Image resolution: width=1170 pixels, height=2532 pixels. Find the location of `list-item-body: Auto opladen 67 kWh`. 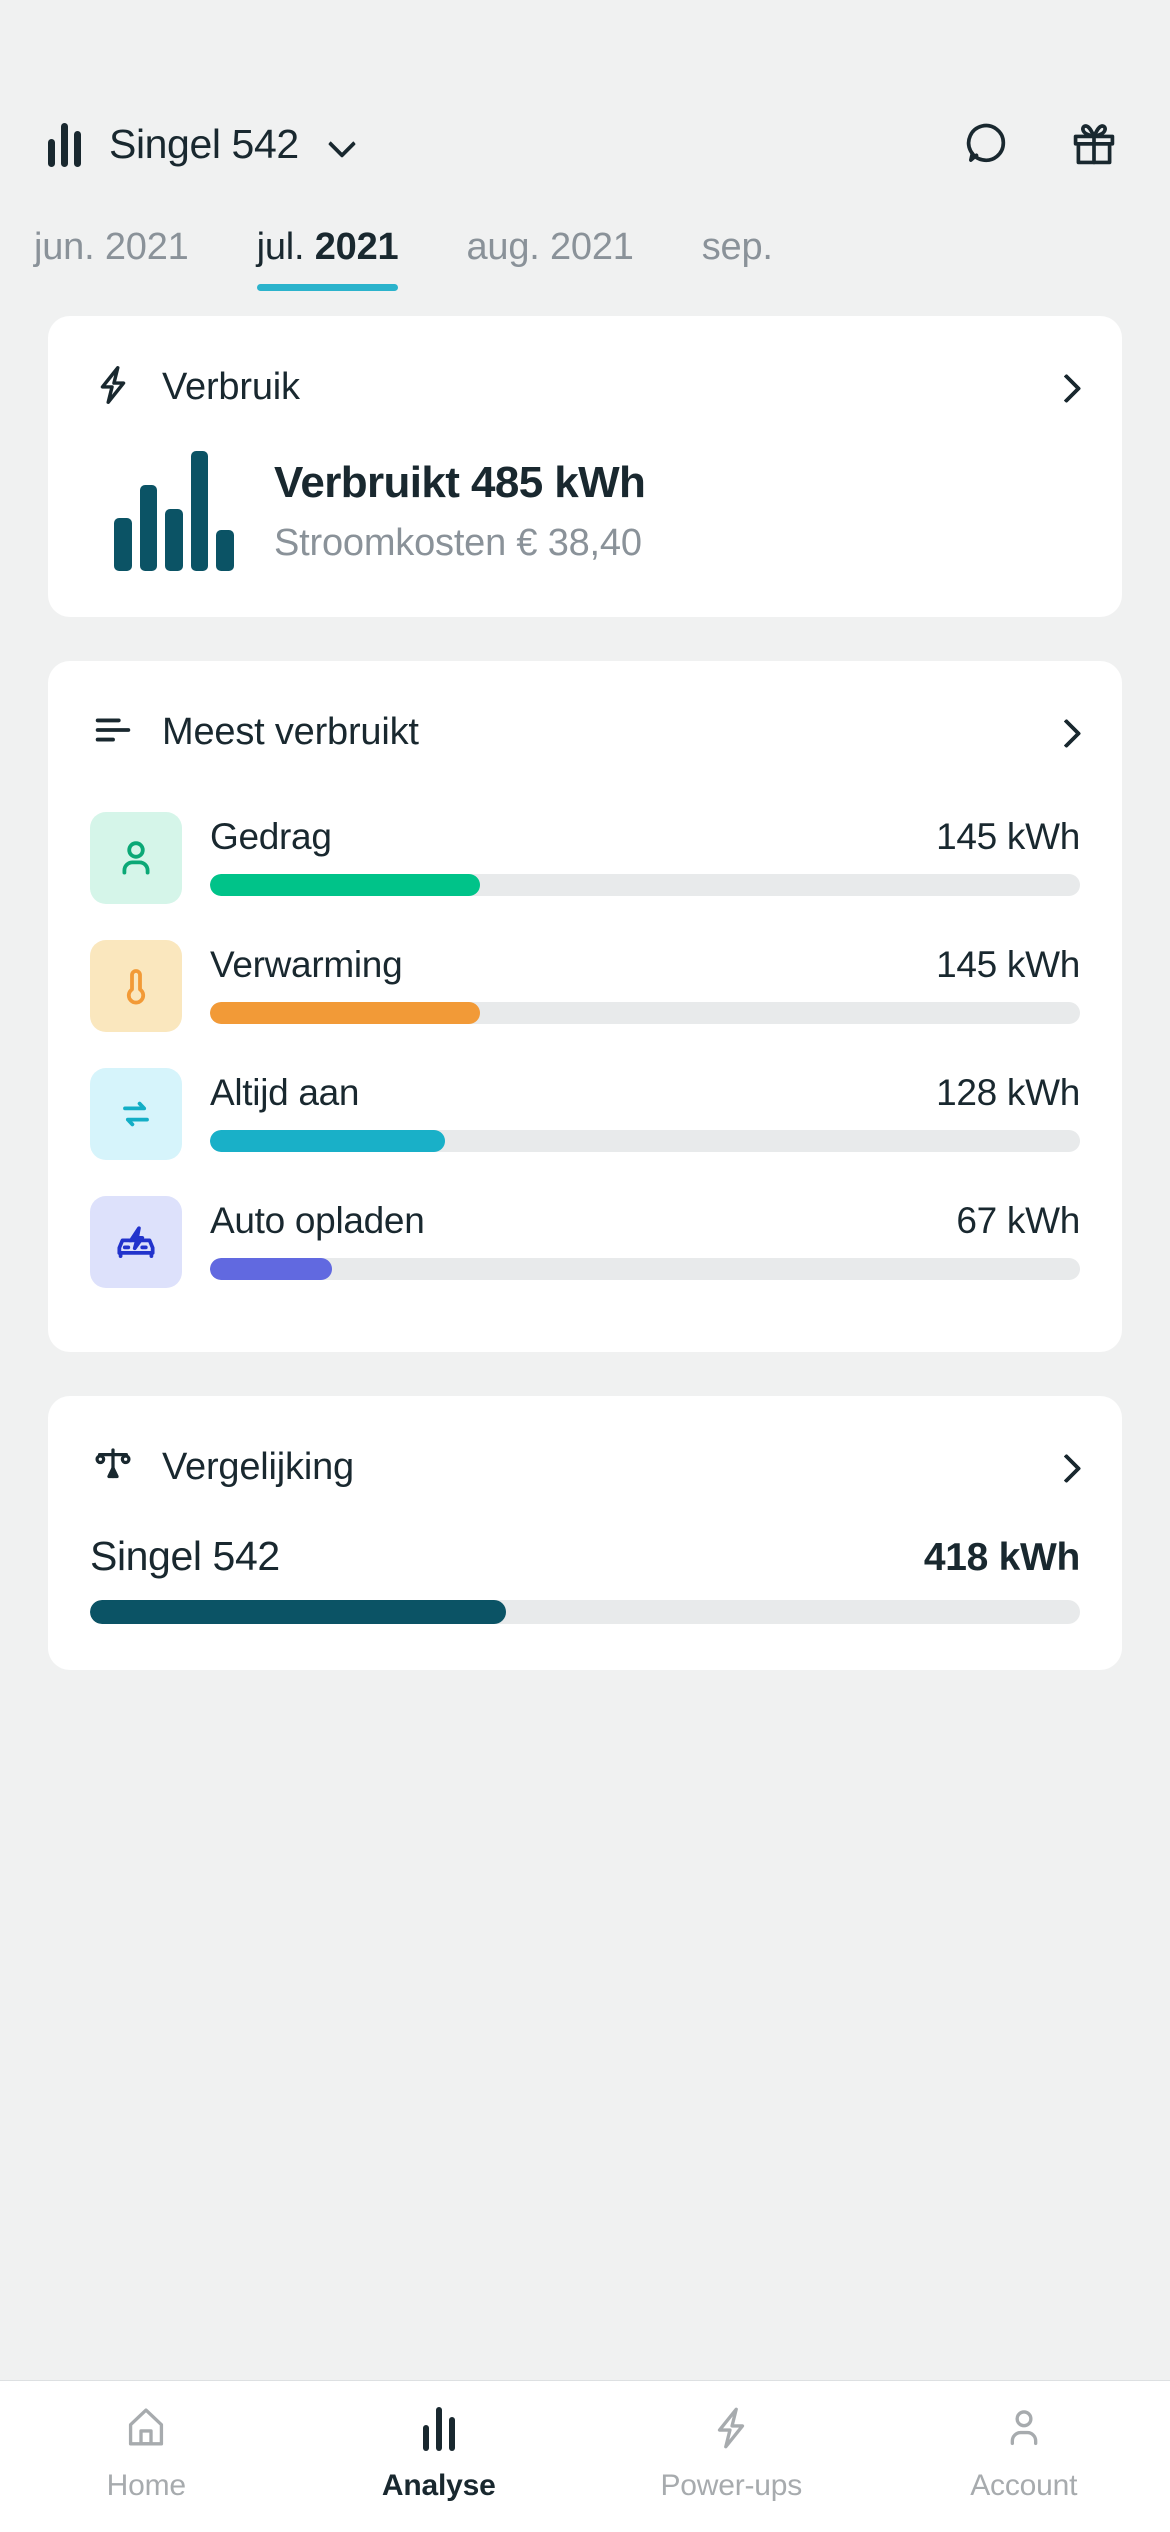

list-item-body: Auto opladen 67 kWh is located at coordinates (645, 1238).